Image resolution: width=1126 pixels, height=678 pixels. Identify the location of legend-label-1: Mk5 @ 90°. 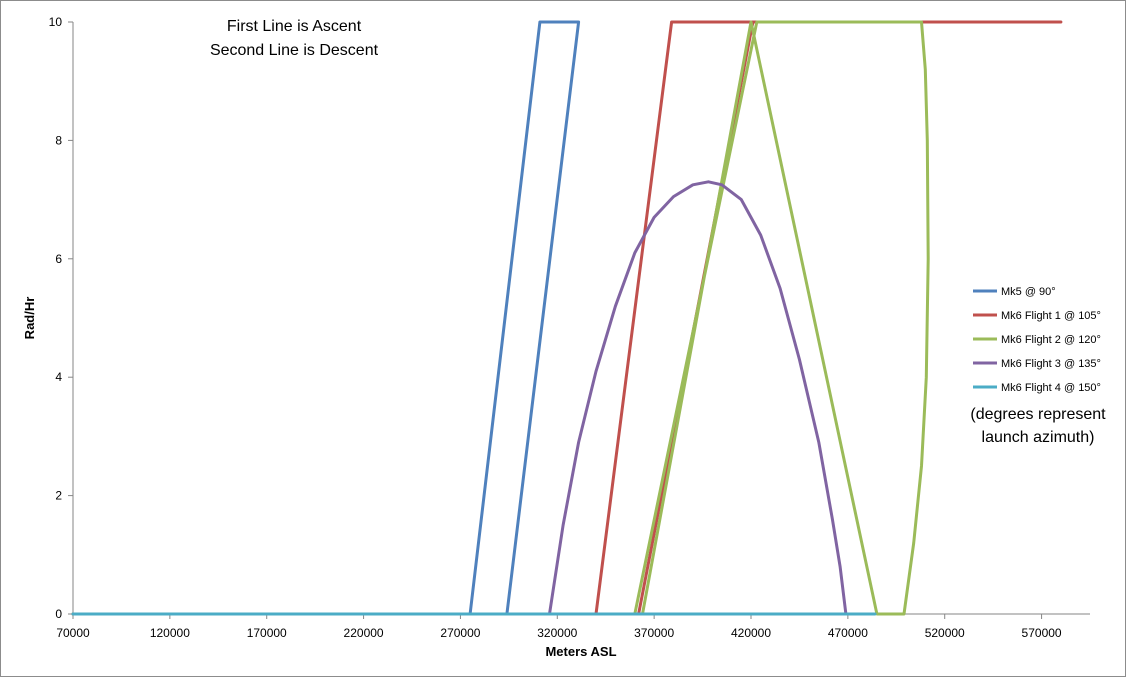
(1028, 292).